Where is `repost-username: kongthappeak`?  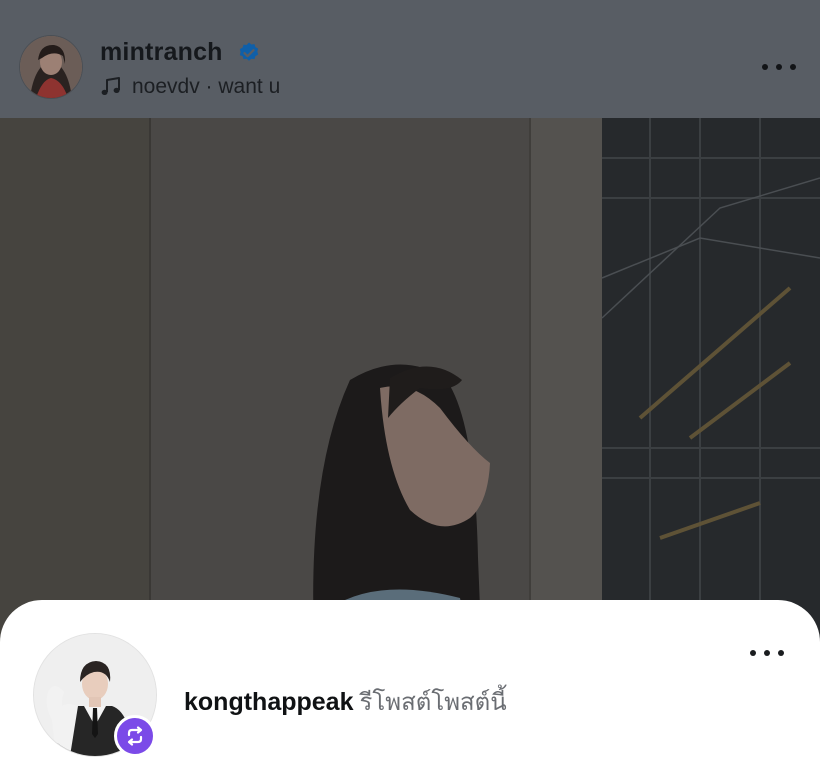
repost-username: kongthappeak is located at coordinates (268, 702).